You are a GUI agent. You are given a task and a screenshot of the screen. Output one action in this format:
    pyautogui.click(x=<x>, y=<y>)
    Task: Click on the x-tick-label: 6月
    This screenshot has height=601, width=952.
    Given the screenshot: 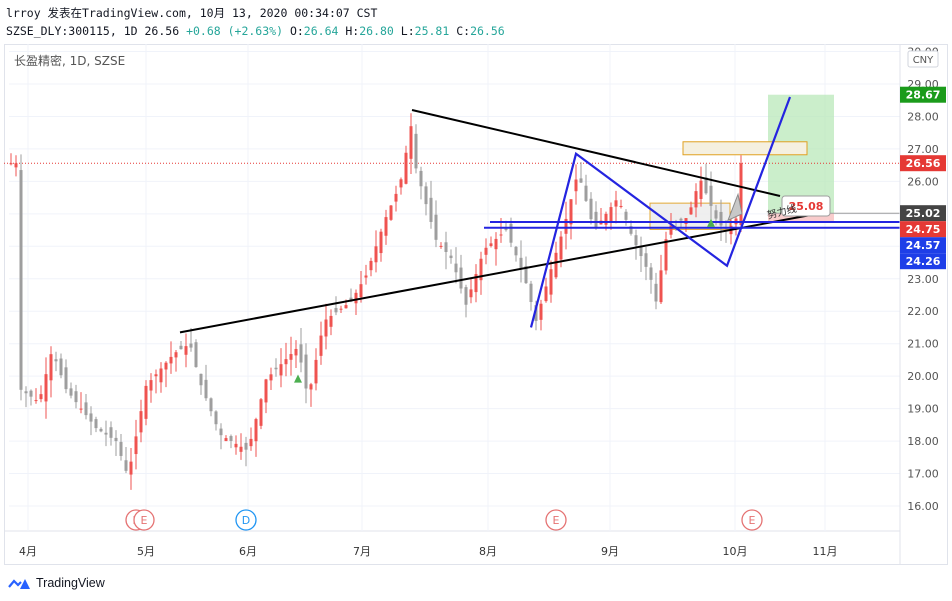 What is the action you would take?
    pyautogui.click(x=248, y=551)
    